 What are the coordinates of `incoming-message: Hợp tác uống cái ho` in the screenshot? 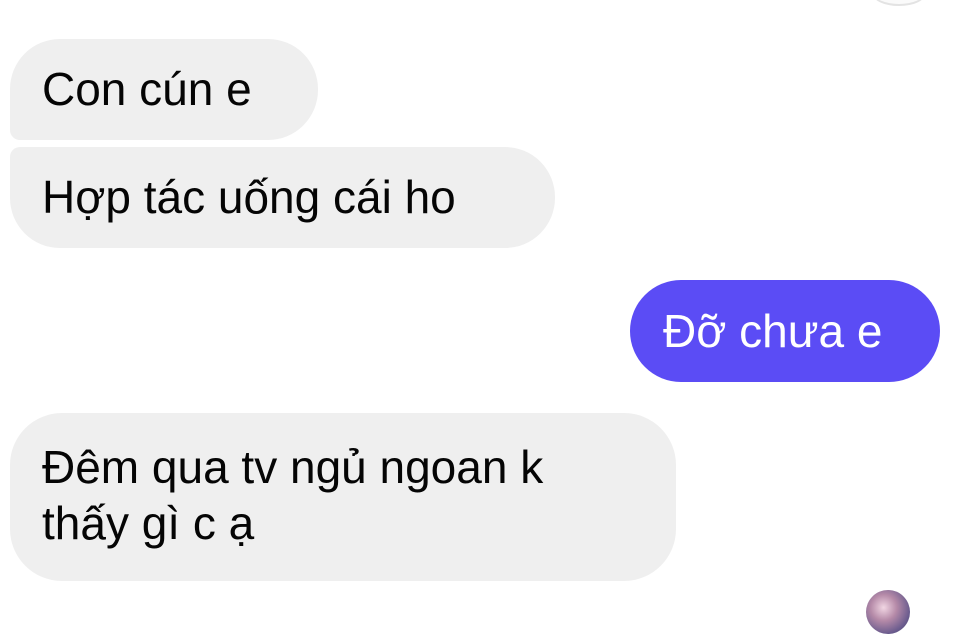 It's located at (282, 197).